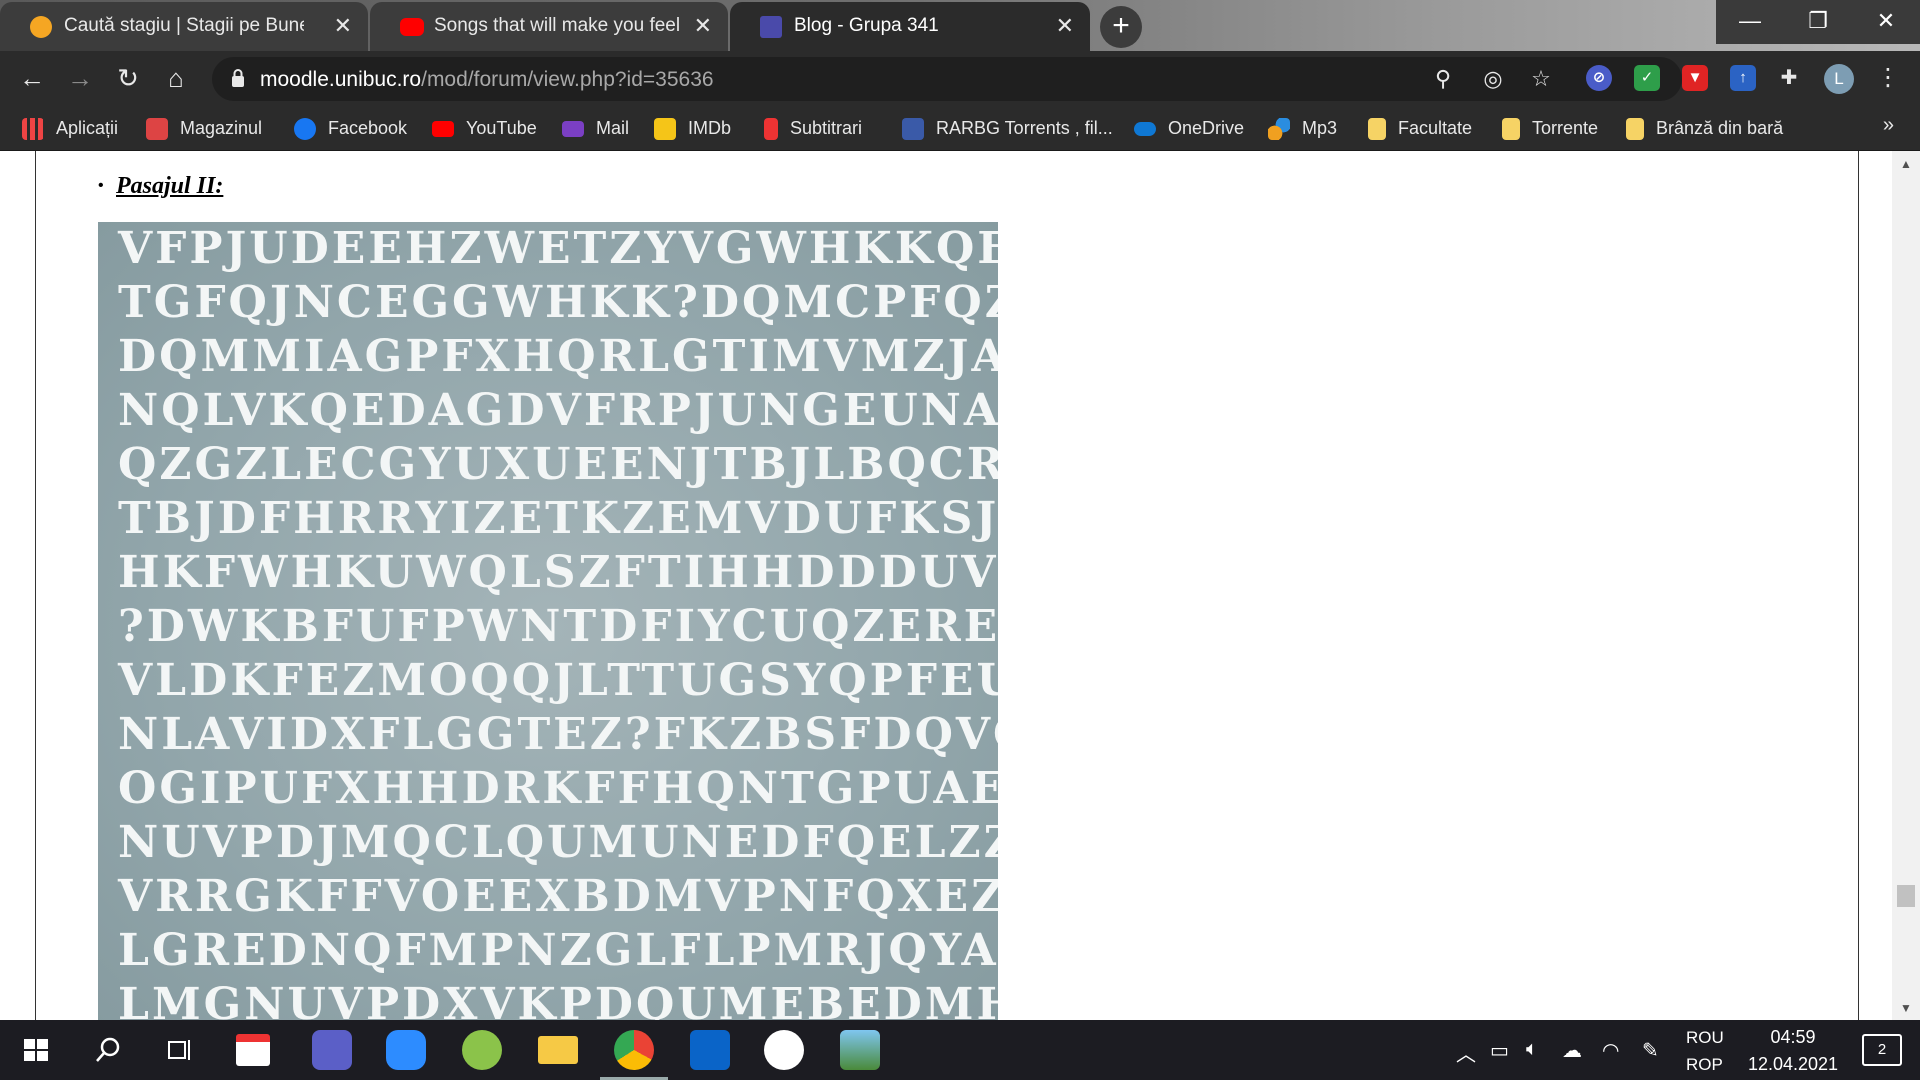 This screenshot has height=1080, width=1920. I want to click on minimize-button: —, so click(1750, 22).